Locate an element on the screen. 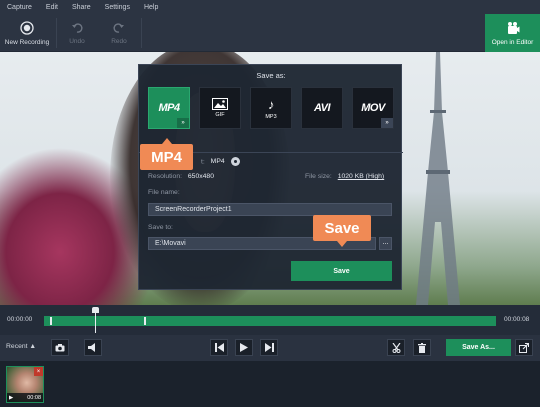  menu-capture: Capture is located at coordinates (19, 7).